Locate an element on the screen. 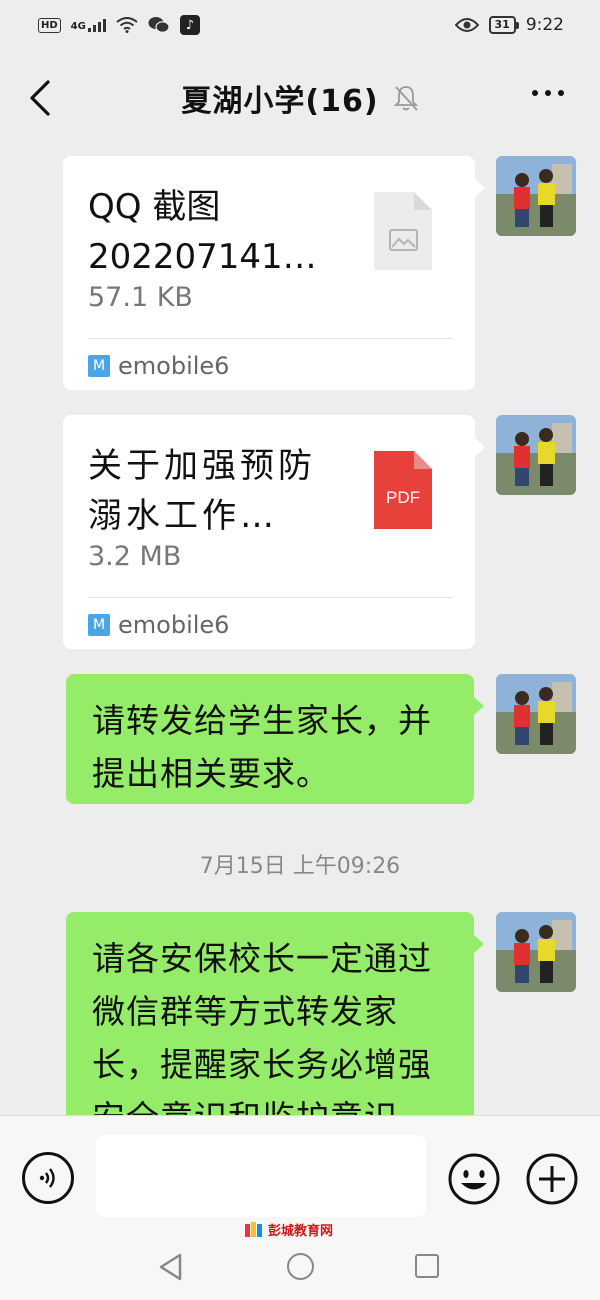  tiktok-icon: ♪ is located at coordinates (189, 25).